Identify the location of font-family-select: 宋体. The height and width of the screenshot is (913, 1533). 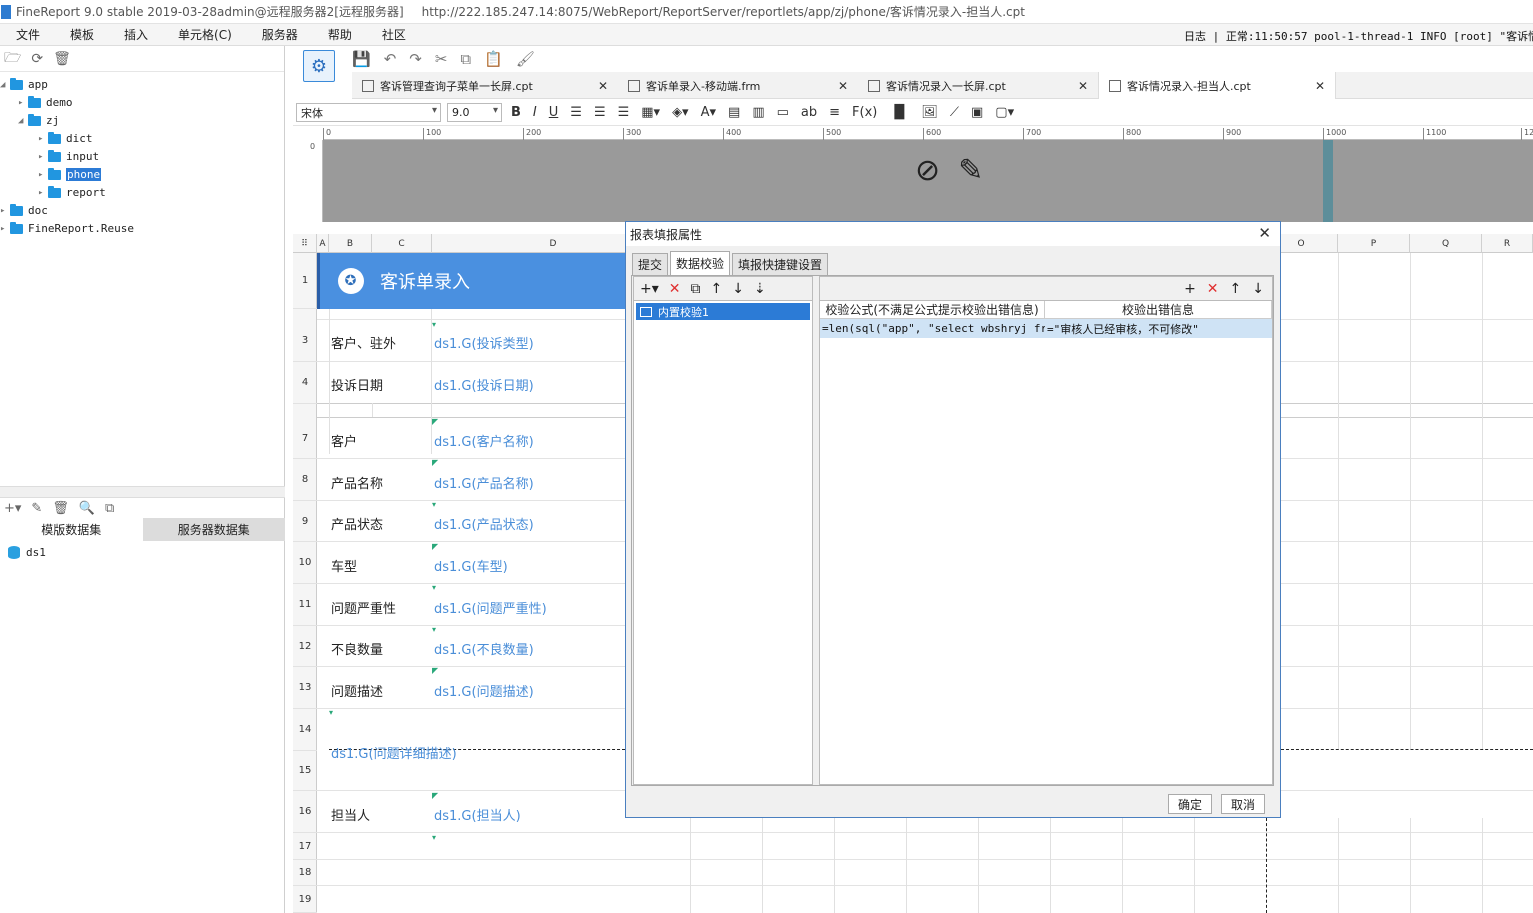
(368, 112).